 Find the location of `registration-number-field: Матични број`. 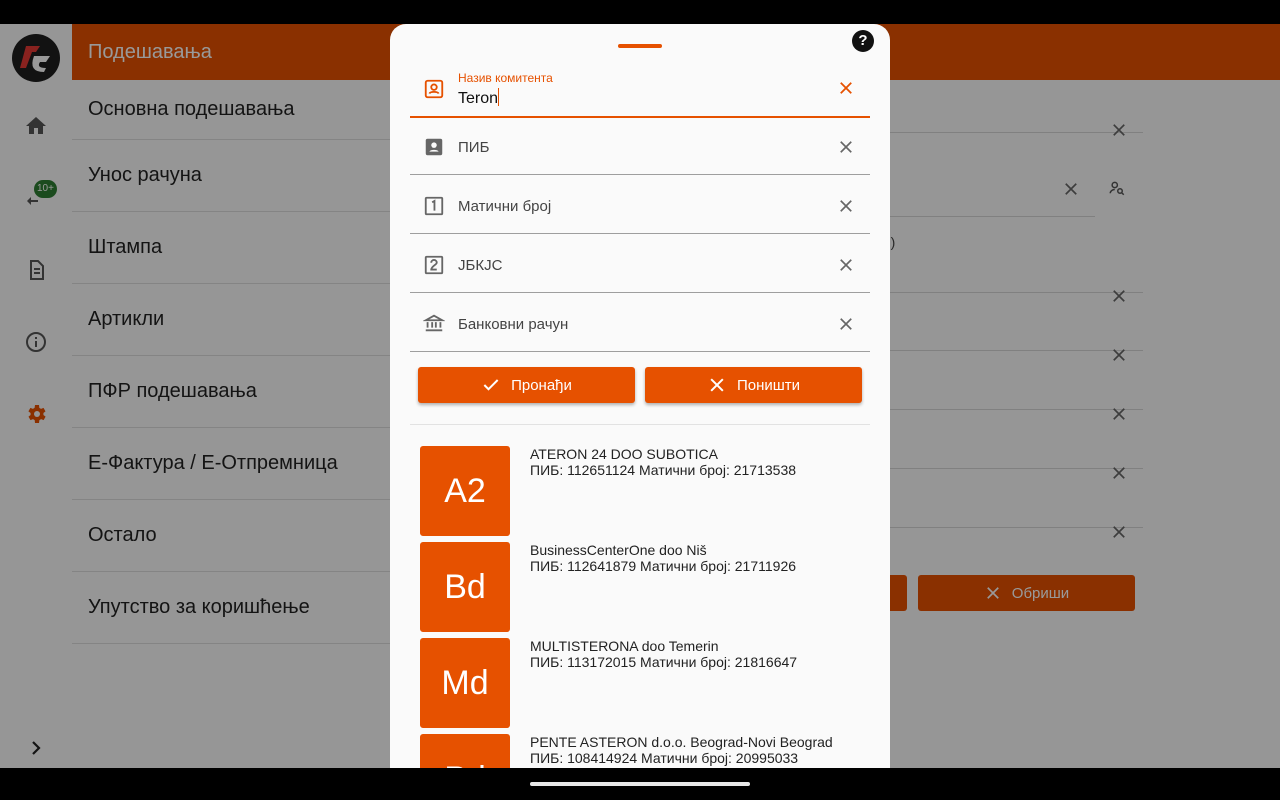

registration-number-field: Матични број is located at coordinates (640, 205).